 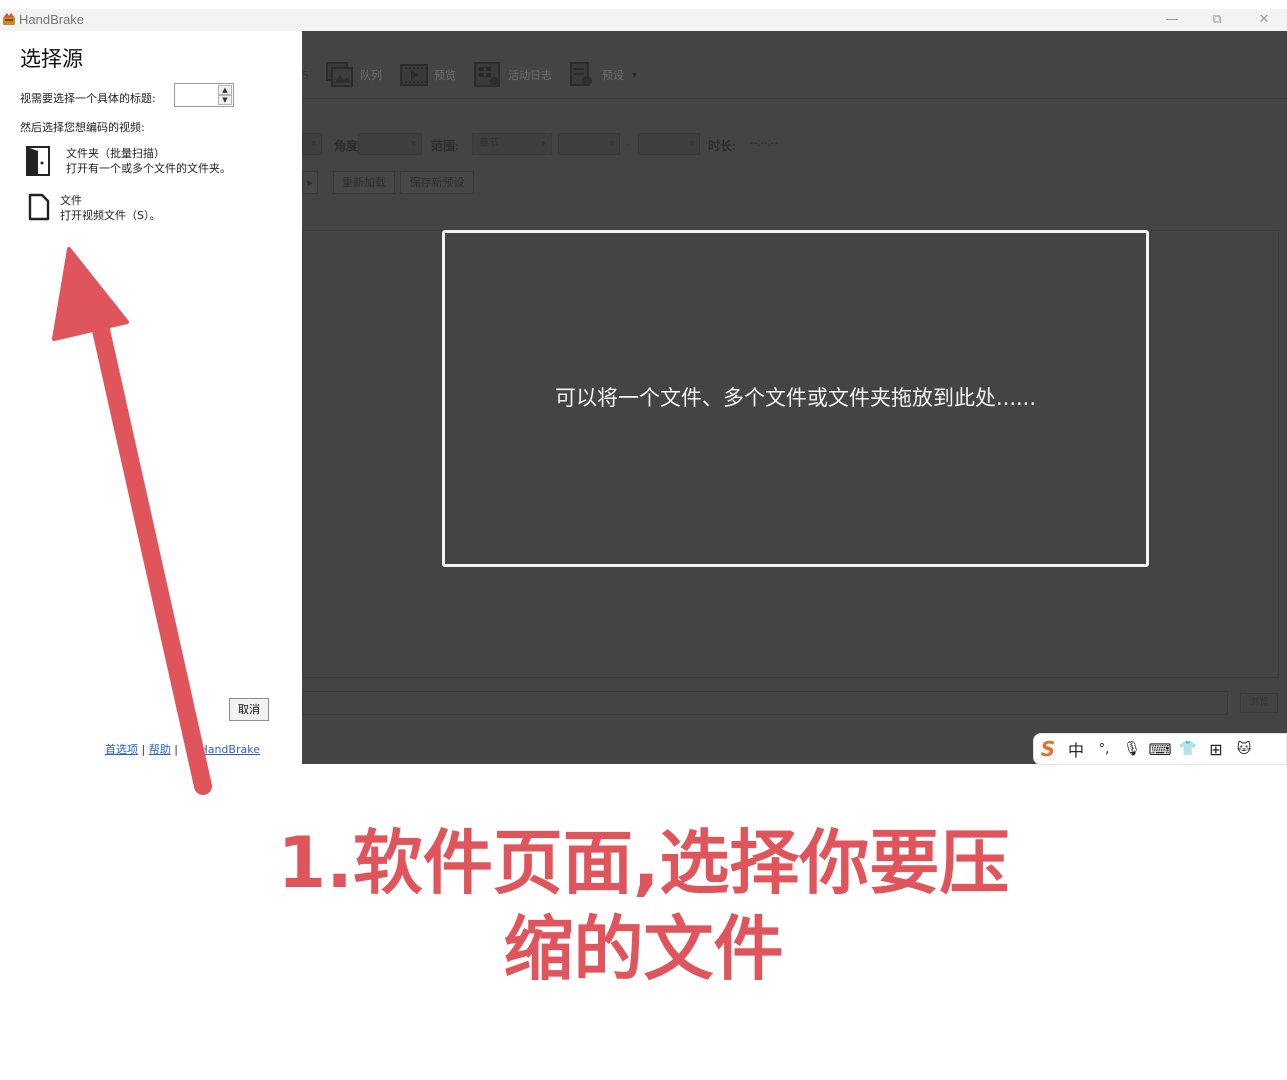 I want to click on duration-value: --:--:--, so click(x=764, y=143).